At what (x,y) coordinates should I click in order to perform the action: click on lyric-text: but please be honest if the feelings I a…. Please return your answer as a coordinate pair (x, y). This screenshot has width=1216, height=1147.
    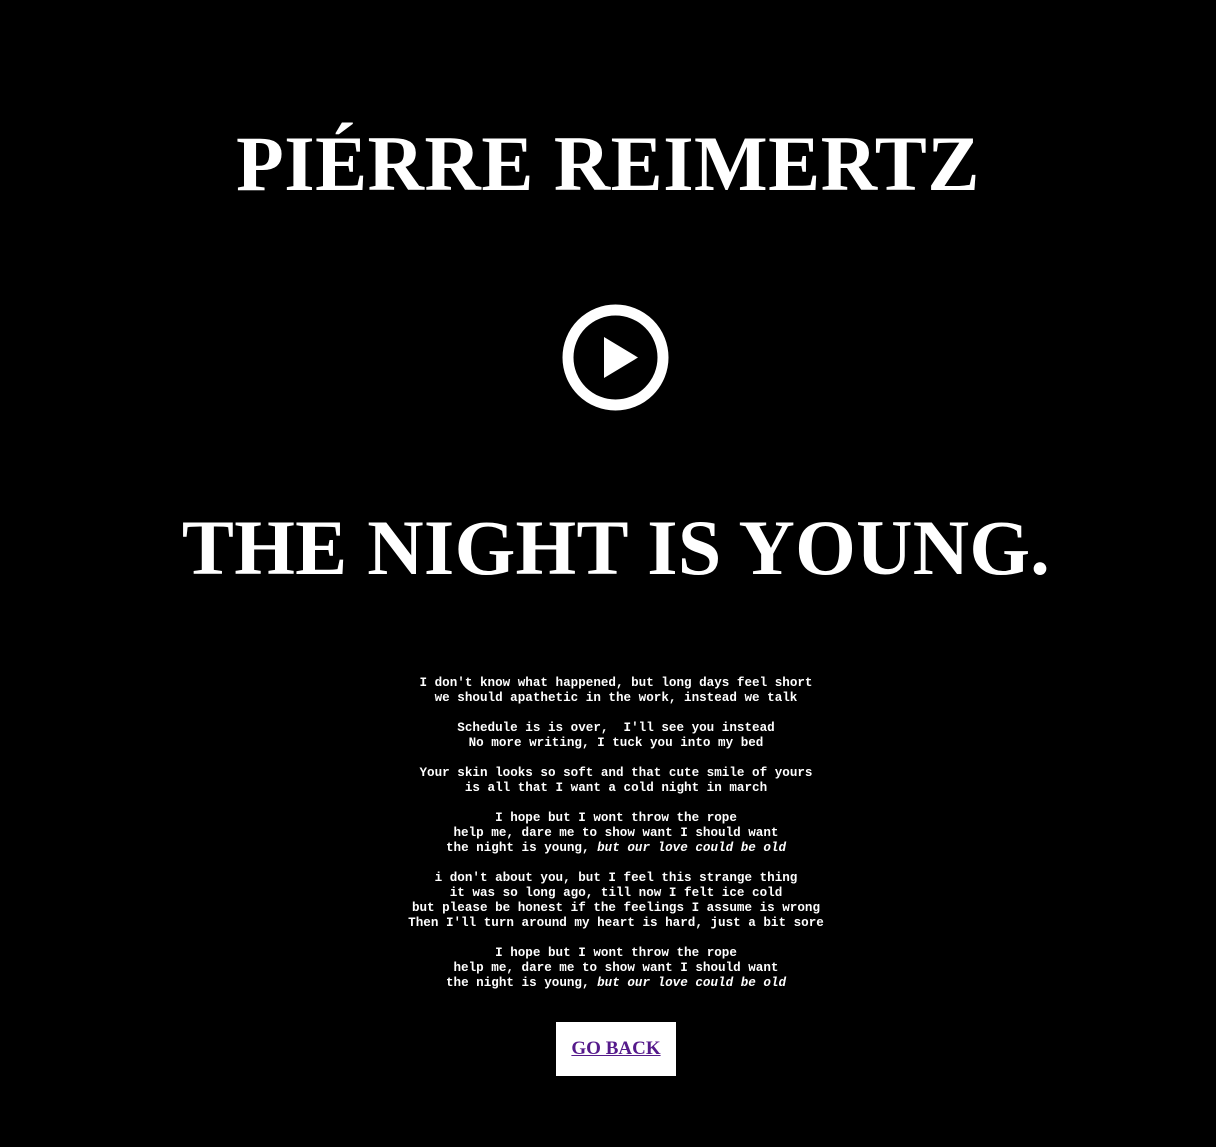
    Looking at the image, I should click on (616, 908).